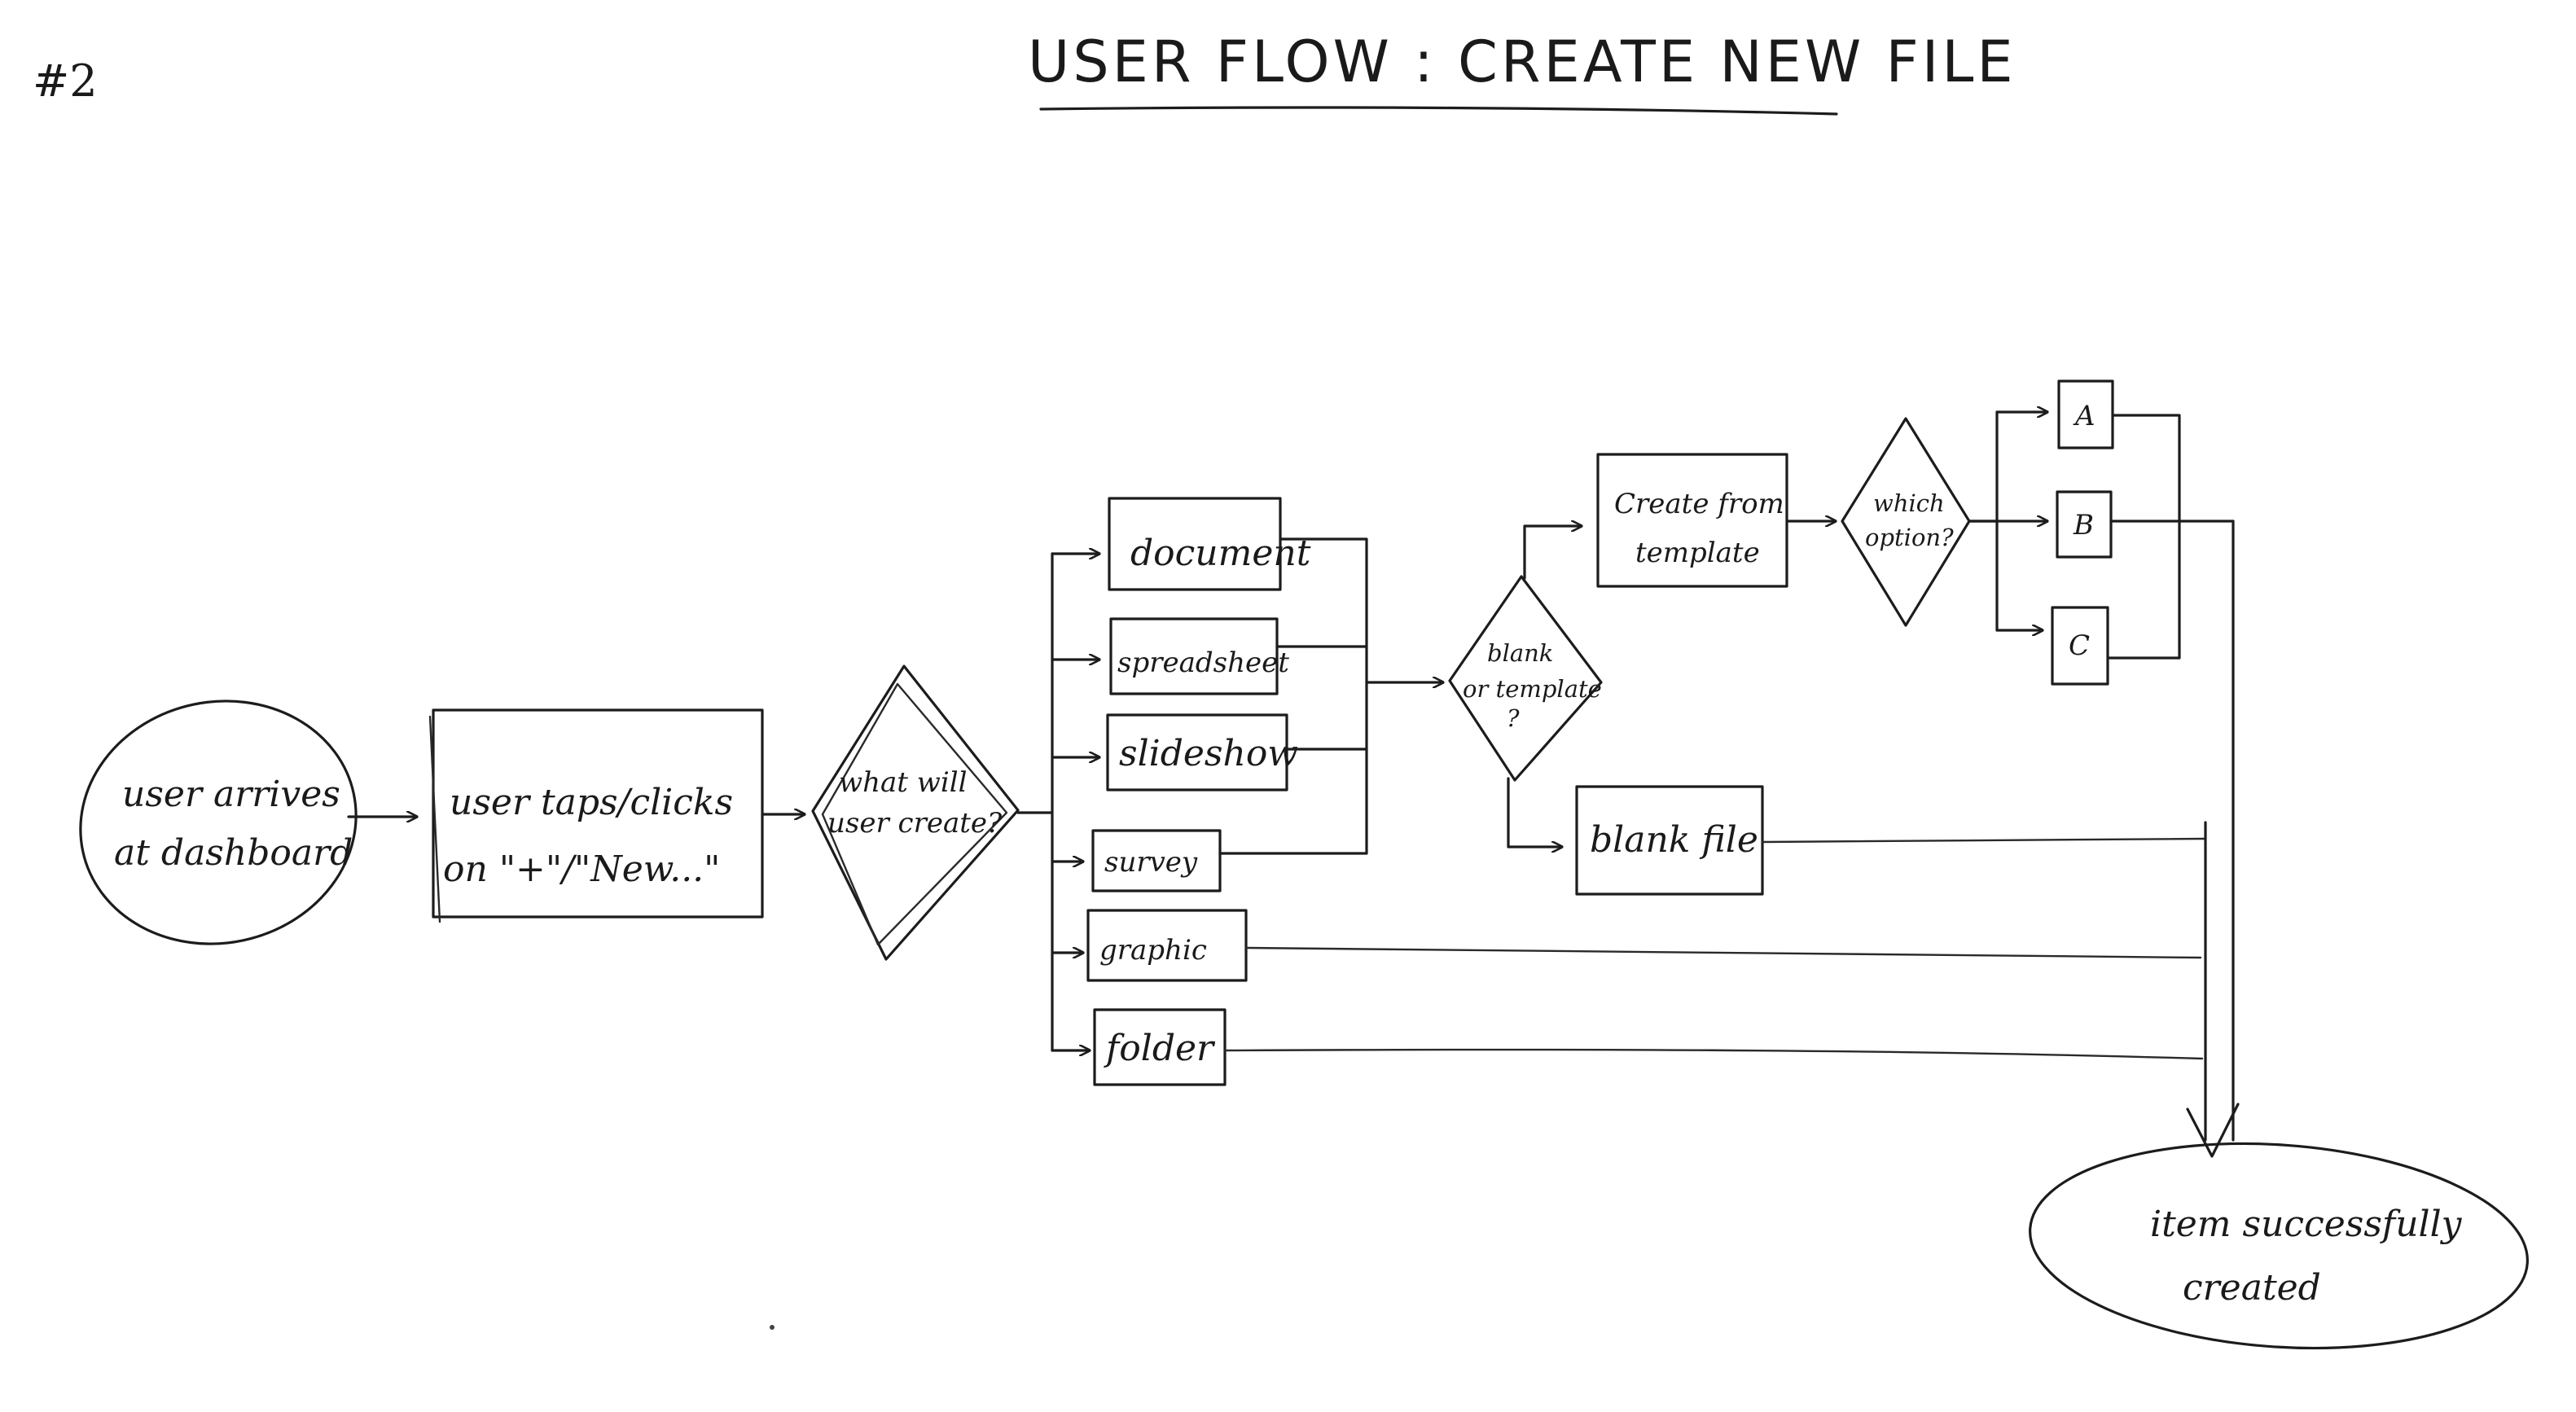  I want to click on end-node-oval: item successfully created, so click(2279, 1246).